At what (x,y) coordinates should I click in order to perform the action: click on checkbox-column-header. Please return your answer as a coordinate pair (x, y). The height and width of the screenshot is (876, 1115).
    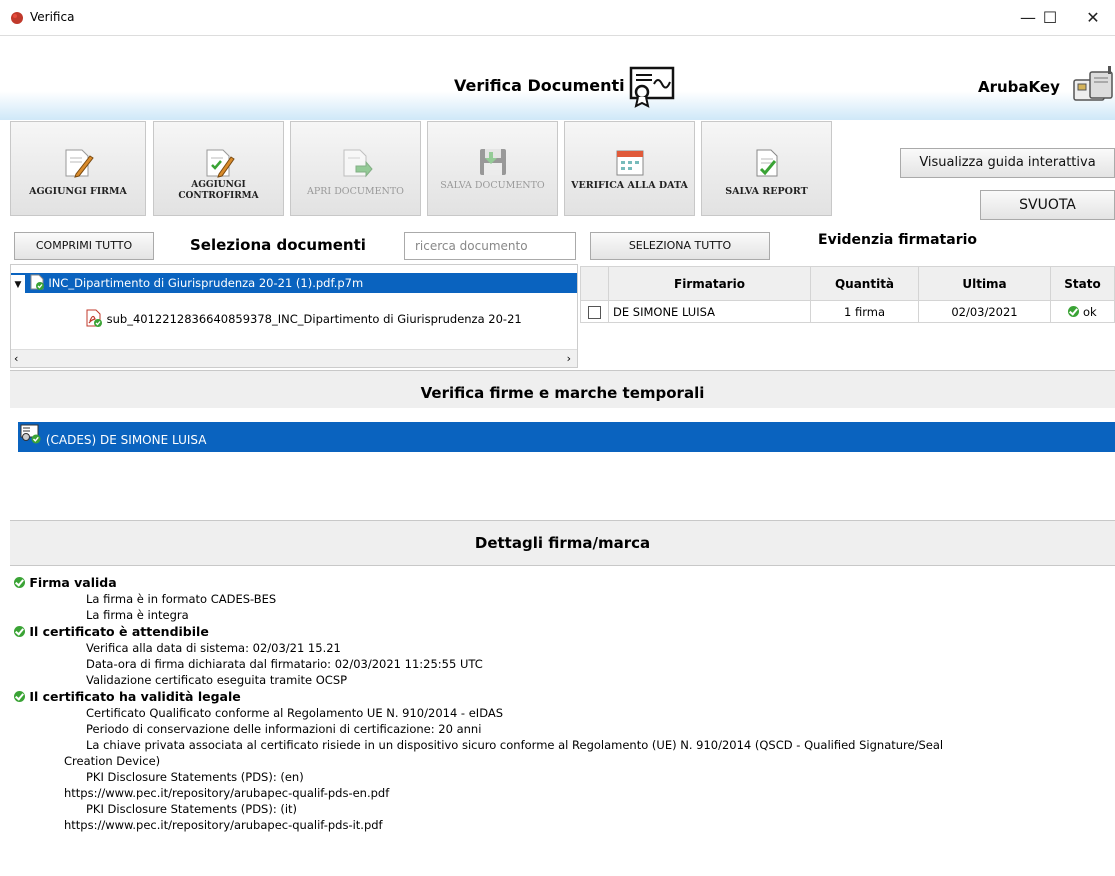
    Looking at the image, I should click on (594, 283).